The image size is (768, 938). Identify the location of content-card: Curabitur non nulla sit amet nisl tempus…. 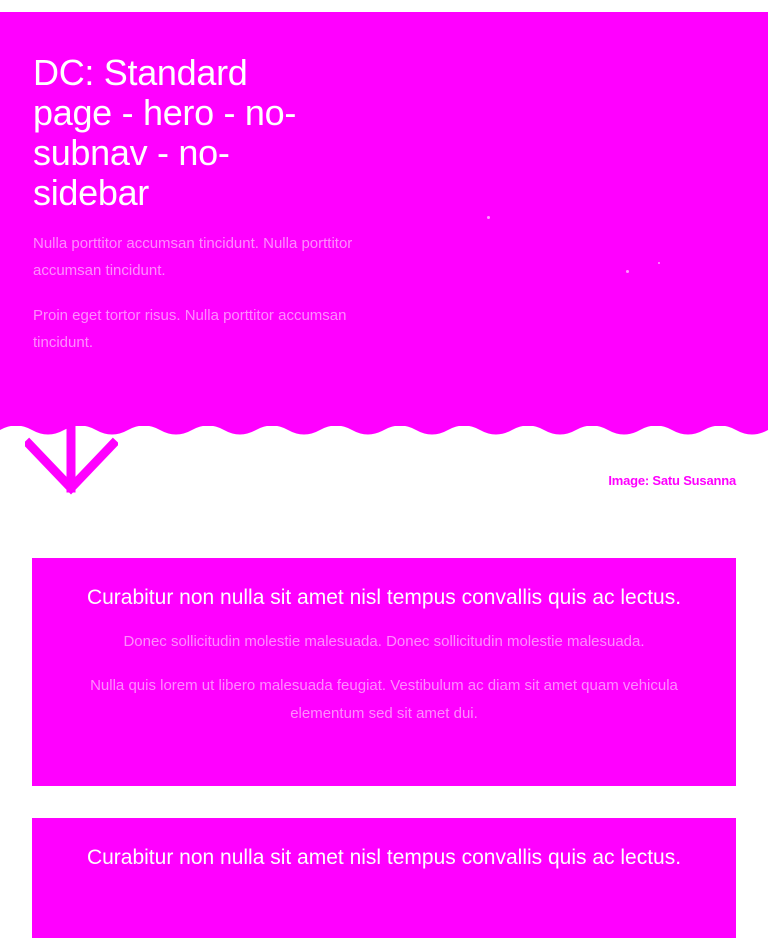
(384, 878).